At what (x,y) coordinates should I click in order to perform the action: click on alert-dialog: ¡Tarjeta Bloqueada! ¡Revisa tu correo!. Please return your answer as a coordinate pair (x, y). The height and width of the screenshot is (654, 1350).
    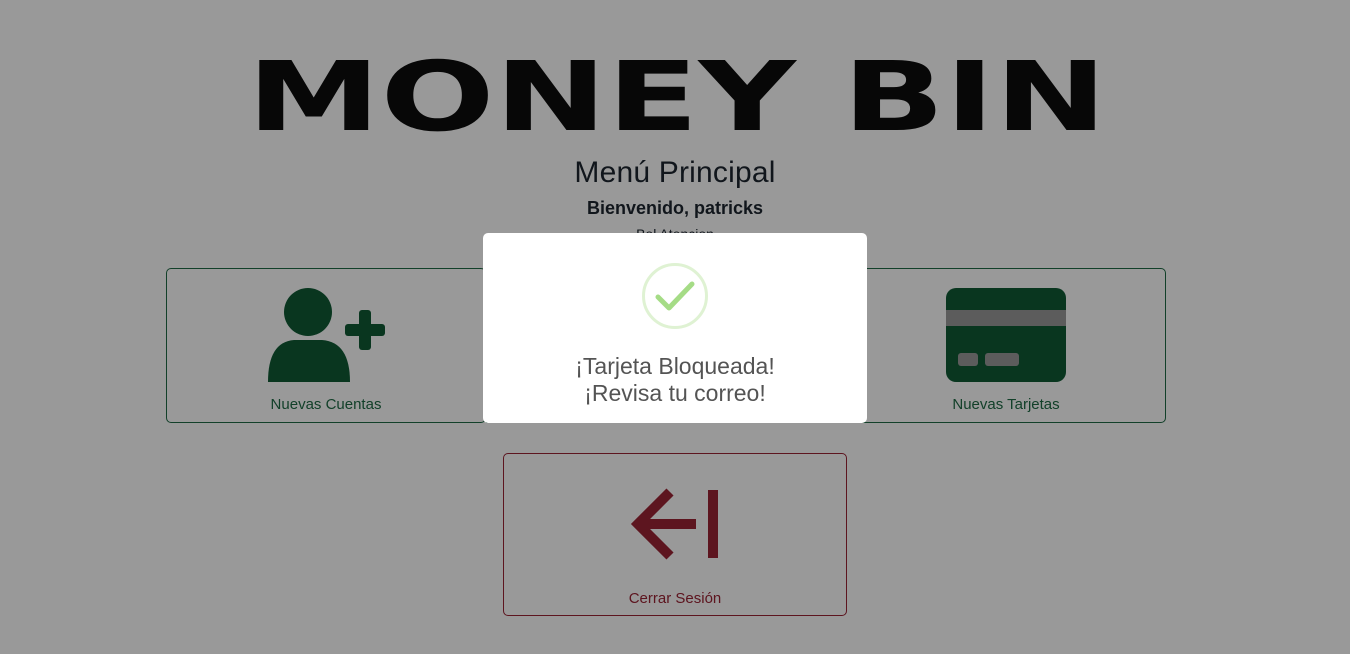
    Looking at the image, I should click on (675, 328).